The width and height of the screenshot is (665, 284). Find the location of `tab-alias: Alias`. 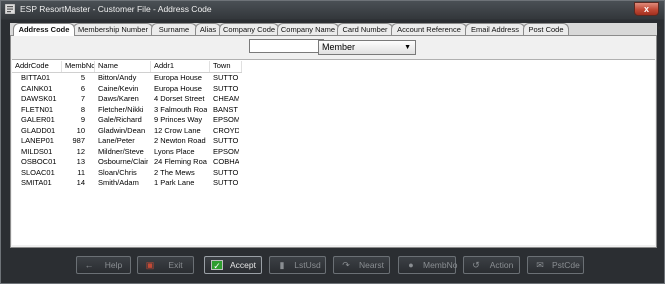

tab-alias: Alias is located at coordinates (208, 29).